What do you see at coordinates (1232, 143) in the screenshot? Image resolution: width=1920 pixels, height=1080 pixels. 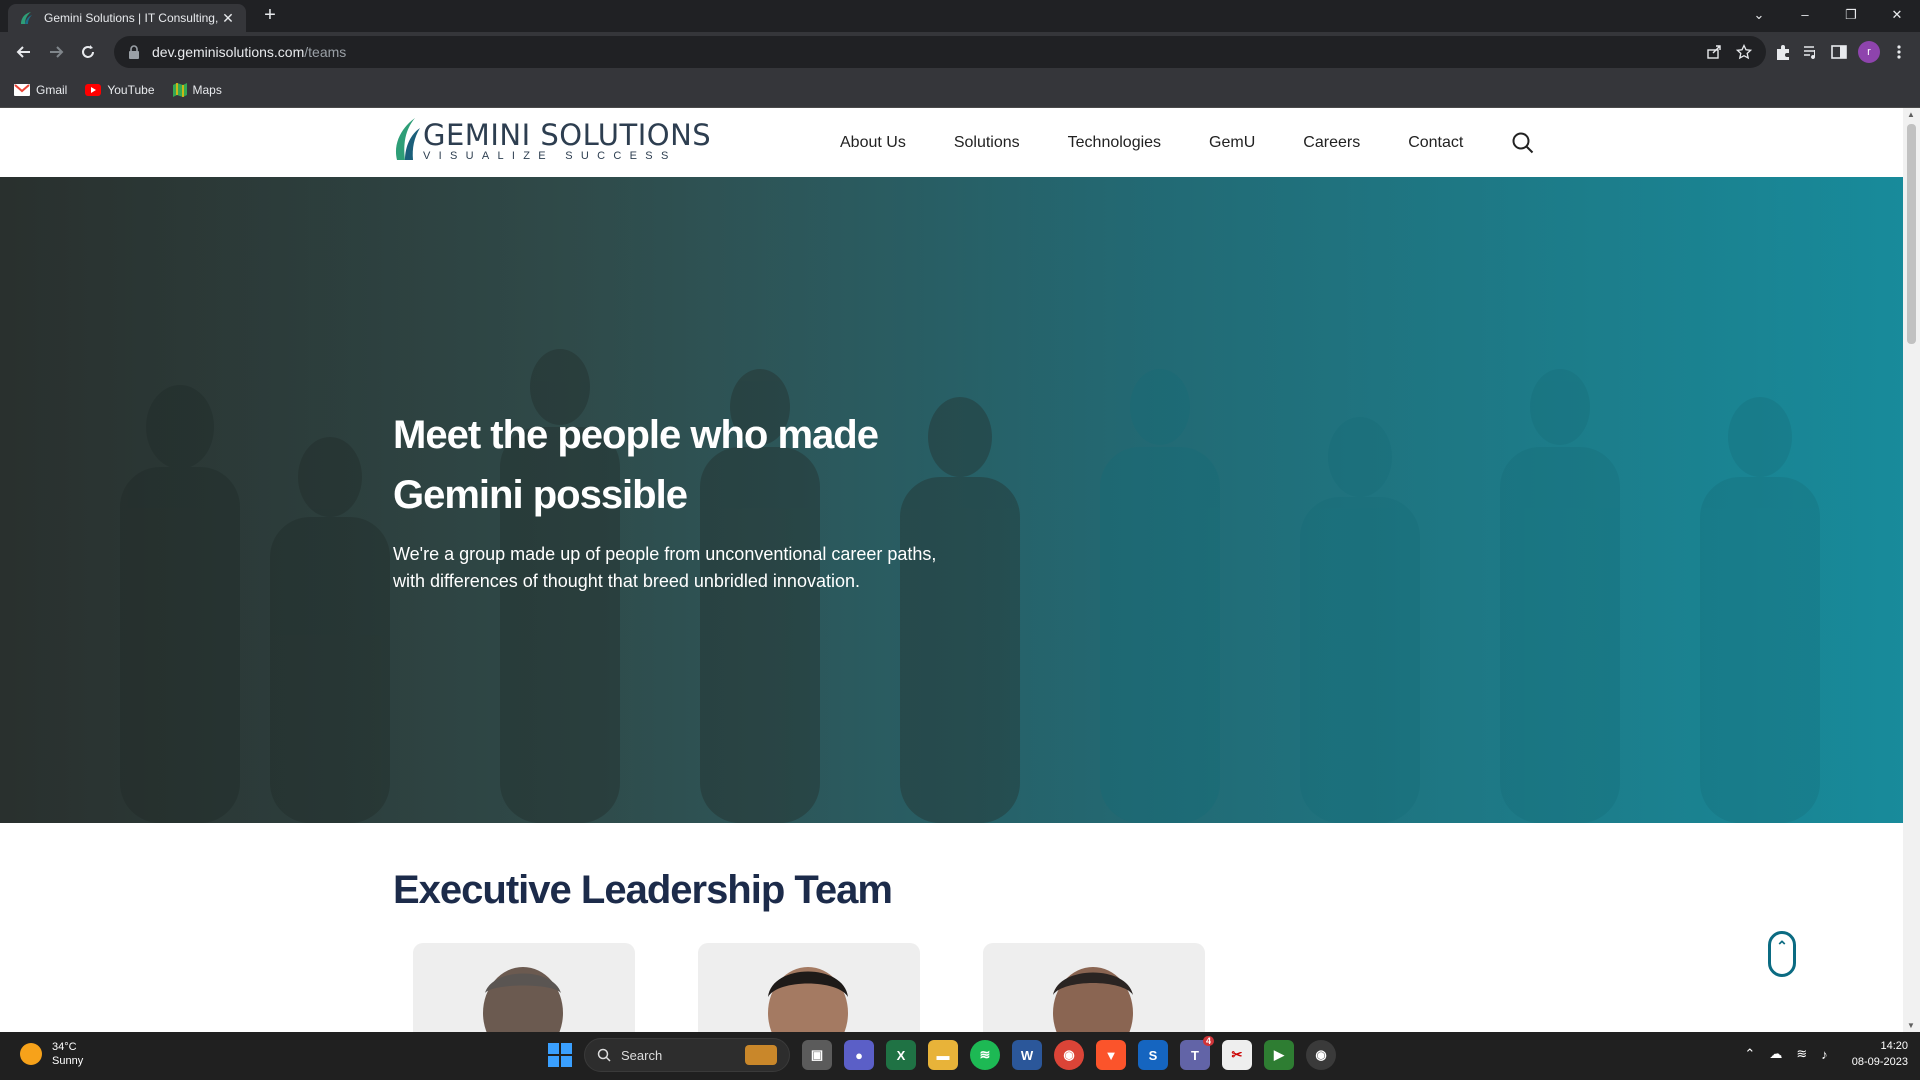 I see `nav-gemu: GemU` at bounding box center [1232, 143].